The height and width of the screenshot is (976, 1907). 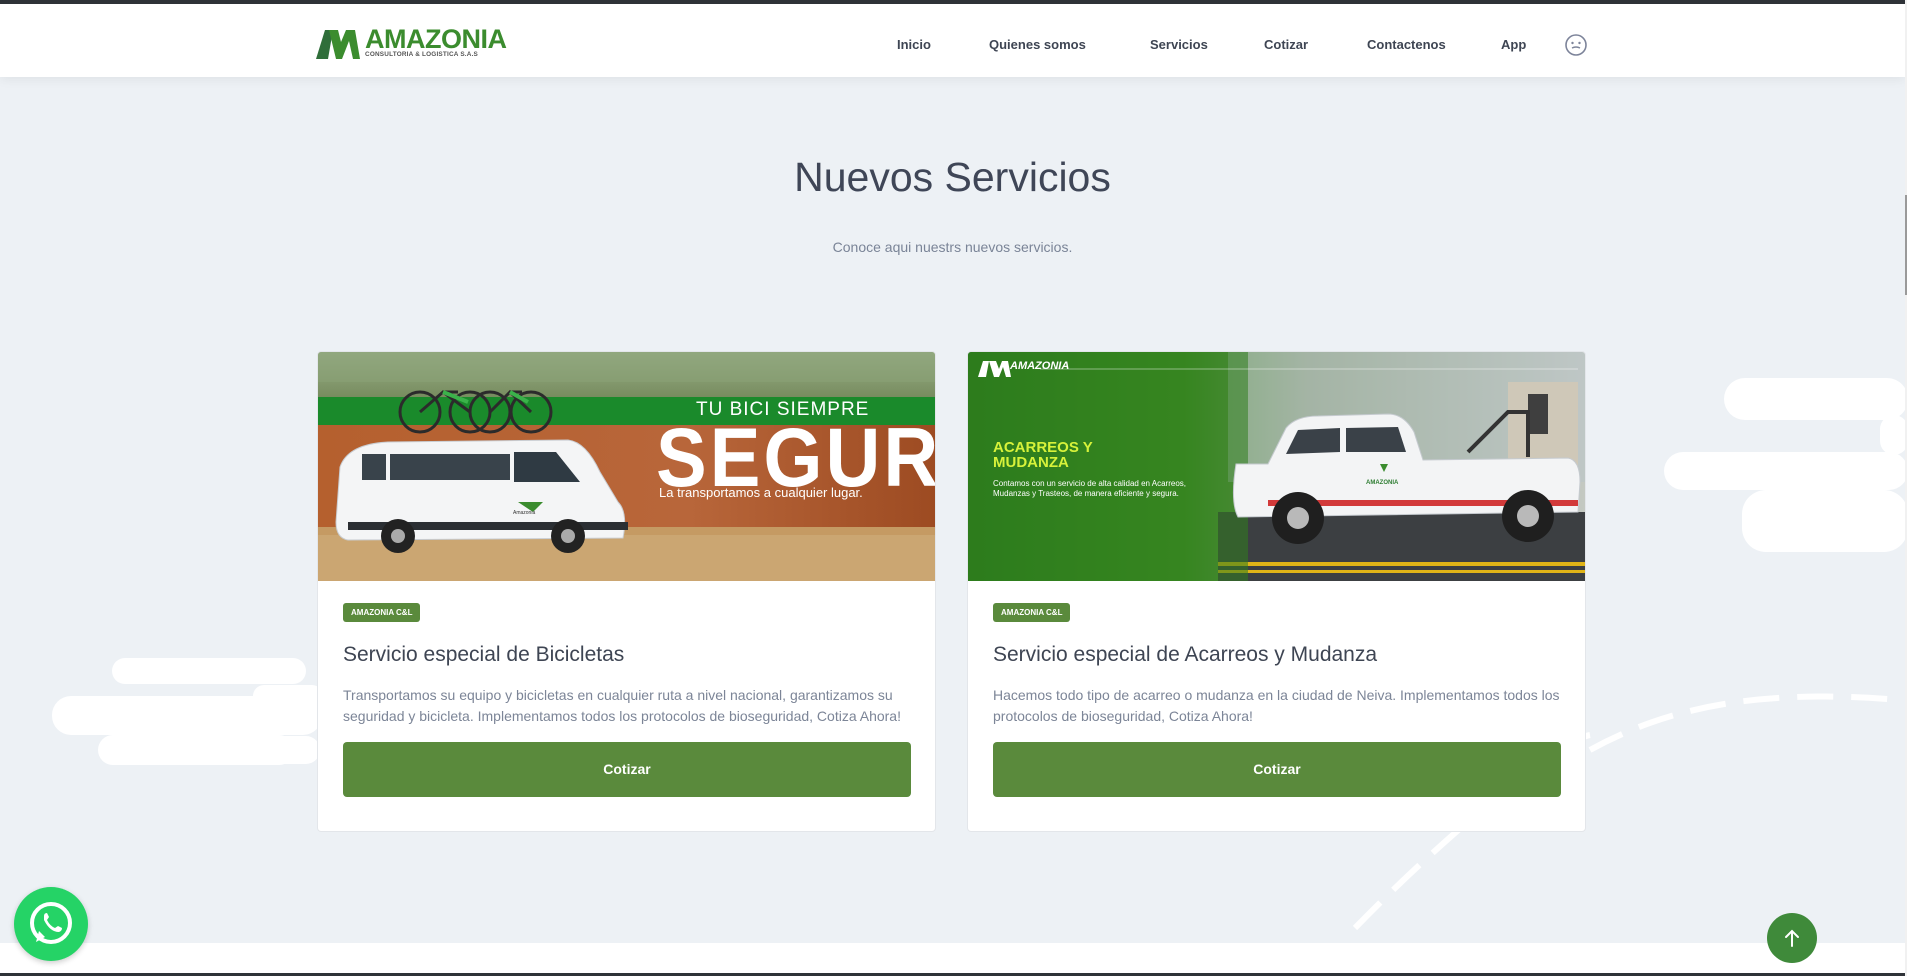 What do you see at coordinates (1576, 45) in the screenshot?
I see `smile-face-icon` at bounding box center [1576, 45].